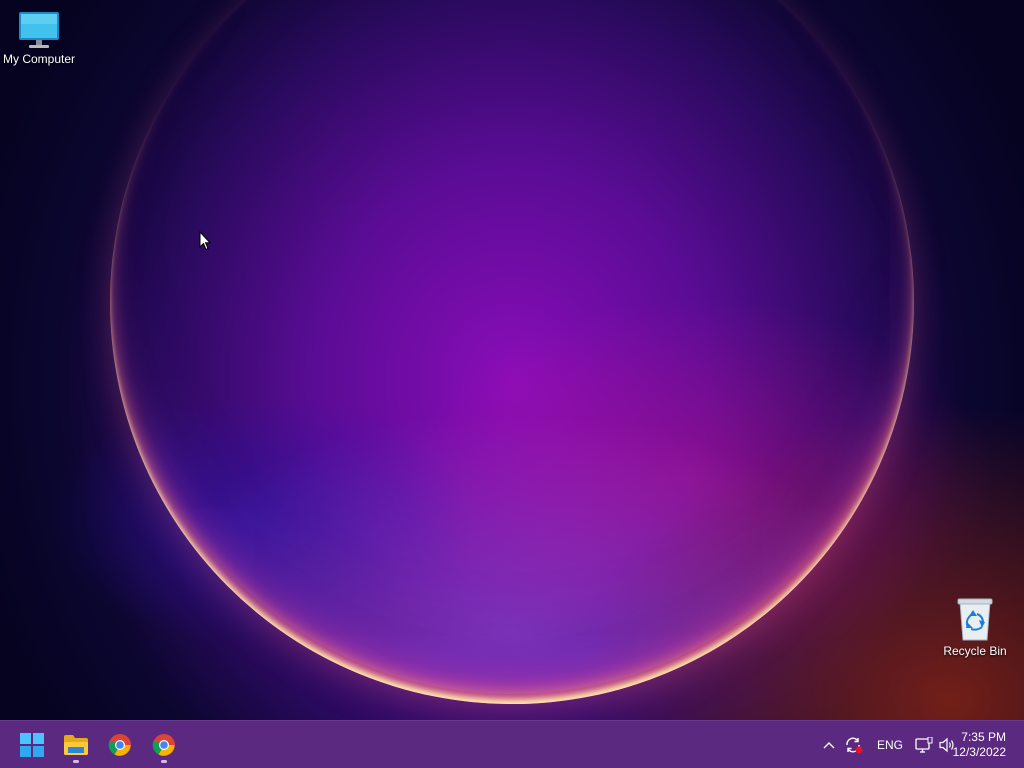 This screenshot has height=768, width=1024. I want to click on taskbar: ENG 7:35 PM 12/3/2022, so click(512, 744).